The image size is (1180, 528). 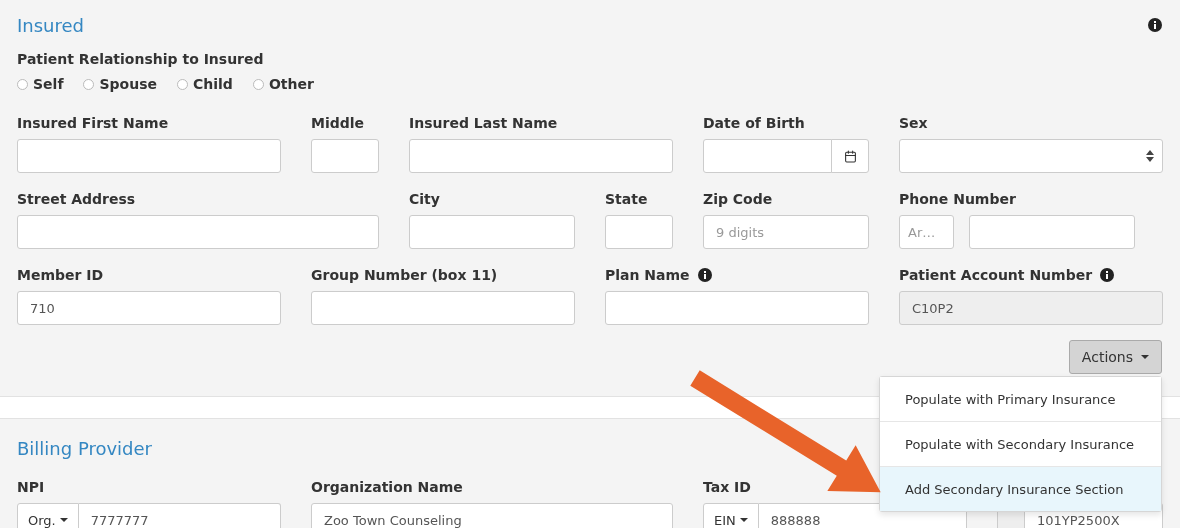 What do you see at coordinates (1115, 357) in the screenshot?
I see `actions-button: Actions` at bounding box center [1115, 357].